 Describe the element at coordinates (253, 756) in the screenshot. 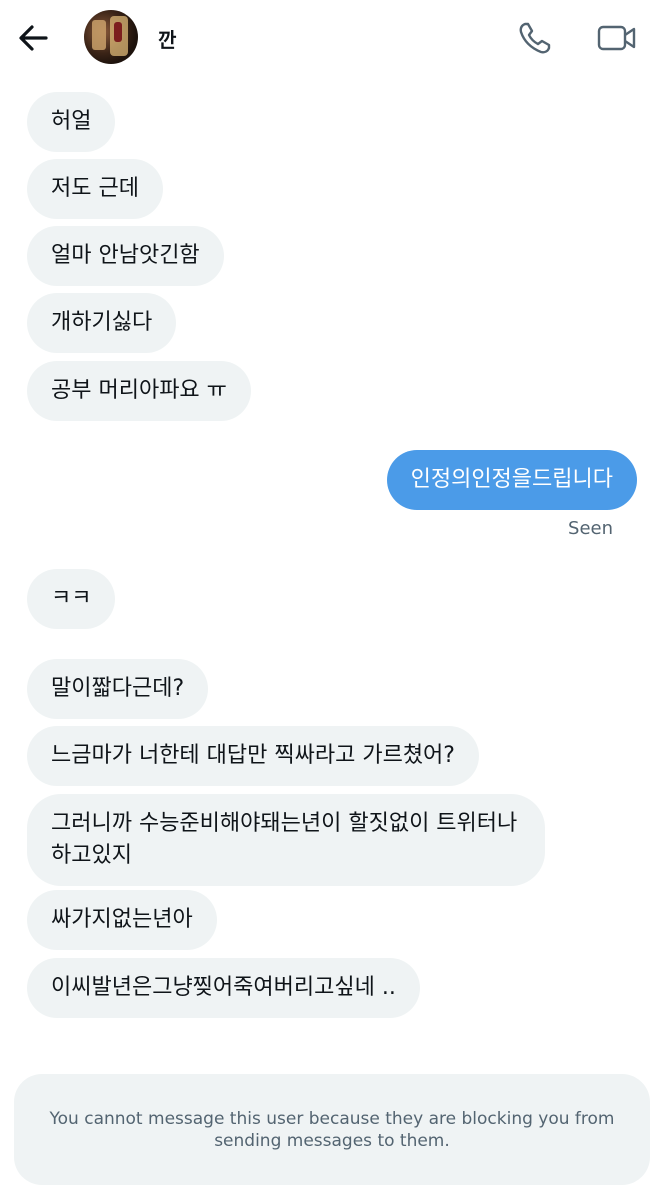

I see `message-bubble: 느금마가 너한테 대답만 찍싸라고 가르쳤어?` at that location.